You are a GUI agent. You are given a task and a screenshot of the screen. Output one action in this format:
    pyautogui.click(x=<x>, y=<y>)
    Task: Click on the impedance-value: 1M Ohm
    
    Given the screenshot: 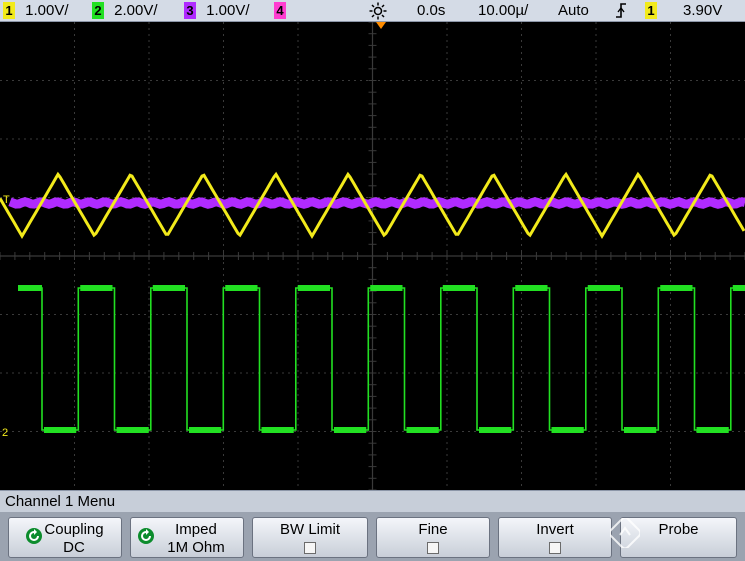 What is the action you would take?
    pyautogui.click(x=196, y=547)
    